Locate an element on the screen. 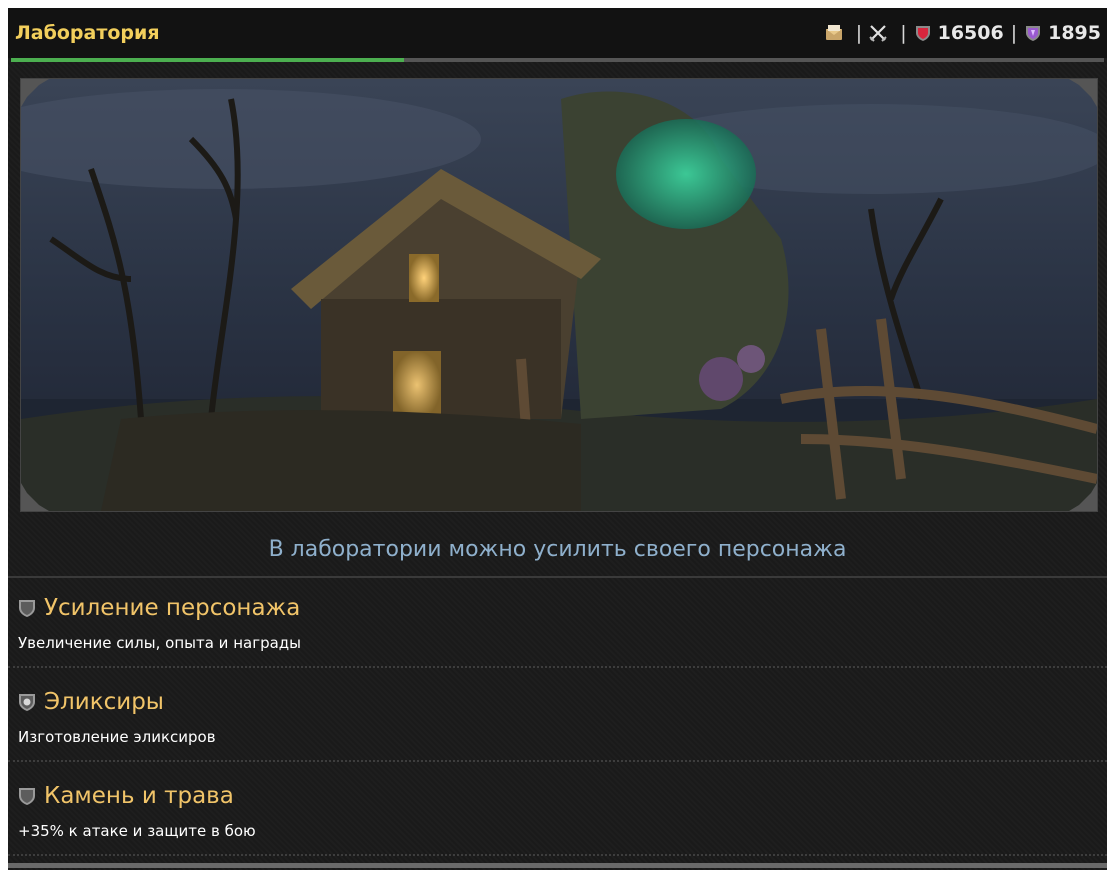 The height and width of the screenshot is (873, 1115). elixir-shield-icon is located at coordinates (27, 702).